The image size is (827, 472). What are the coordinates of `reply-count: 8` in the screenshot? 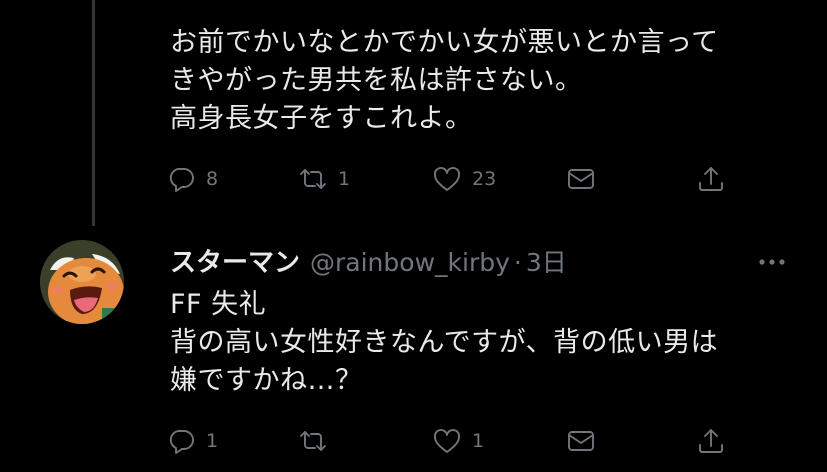 It's located at (212, 179).